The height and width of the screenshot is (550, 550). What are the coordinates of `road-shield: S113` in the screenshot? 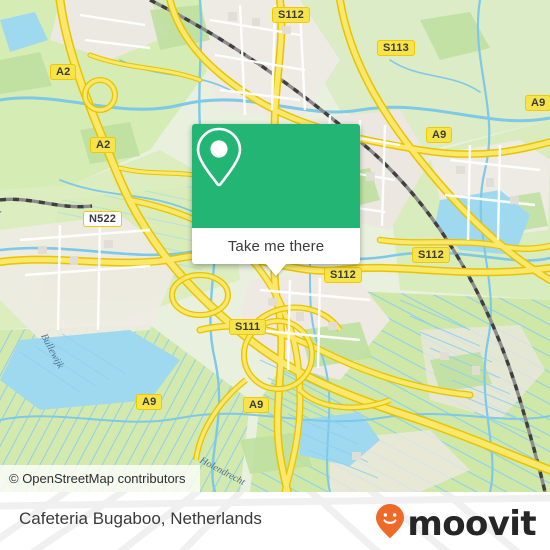 It's located at (396, 48).